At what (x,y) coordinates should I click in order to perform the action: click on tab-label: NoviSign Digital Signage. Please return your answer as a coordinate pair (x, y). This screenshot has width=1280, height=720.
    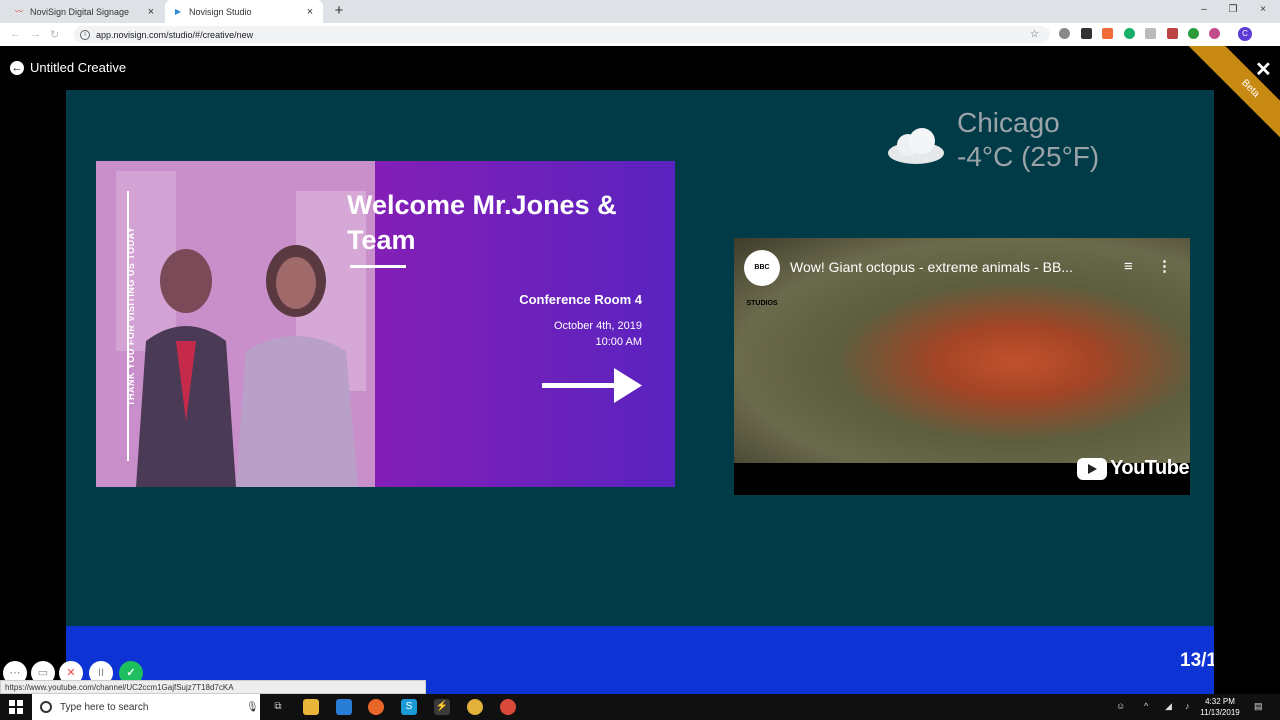
    Looking at the image, I should click on (80, 11).